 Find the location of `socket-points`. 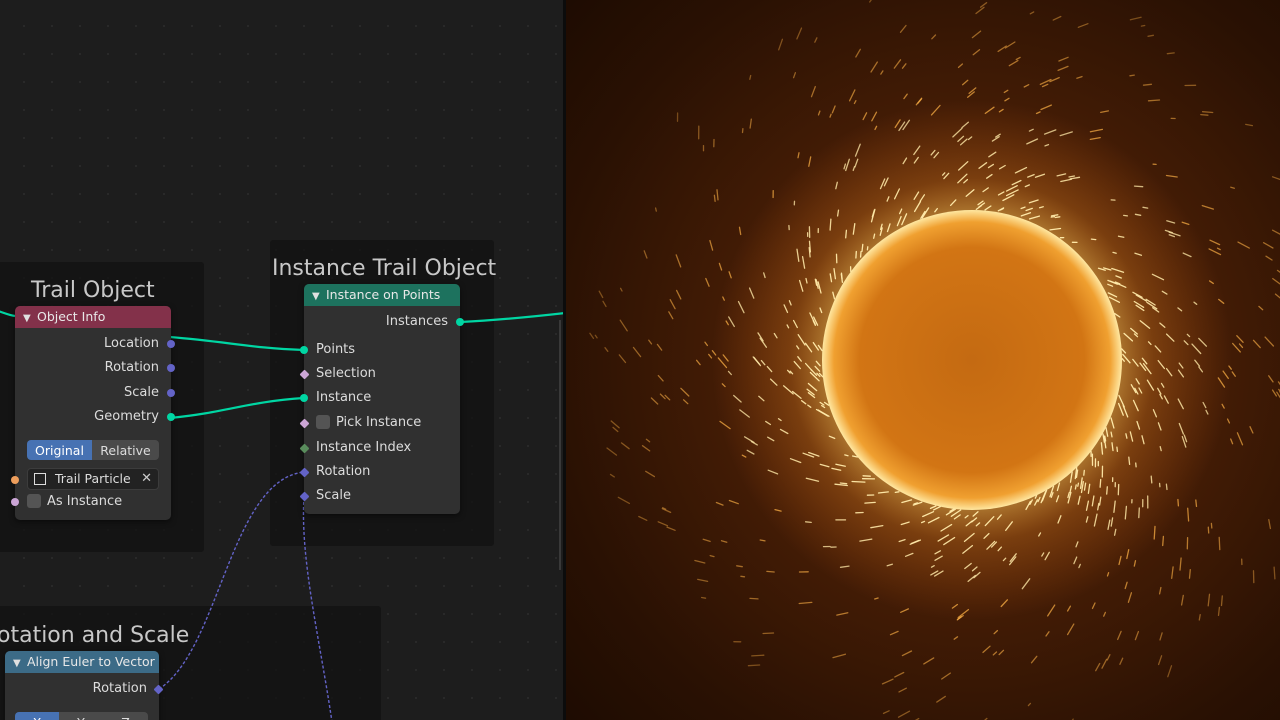

socket-points is located at coordinates (304, 350).